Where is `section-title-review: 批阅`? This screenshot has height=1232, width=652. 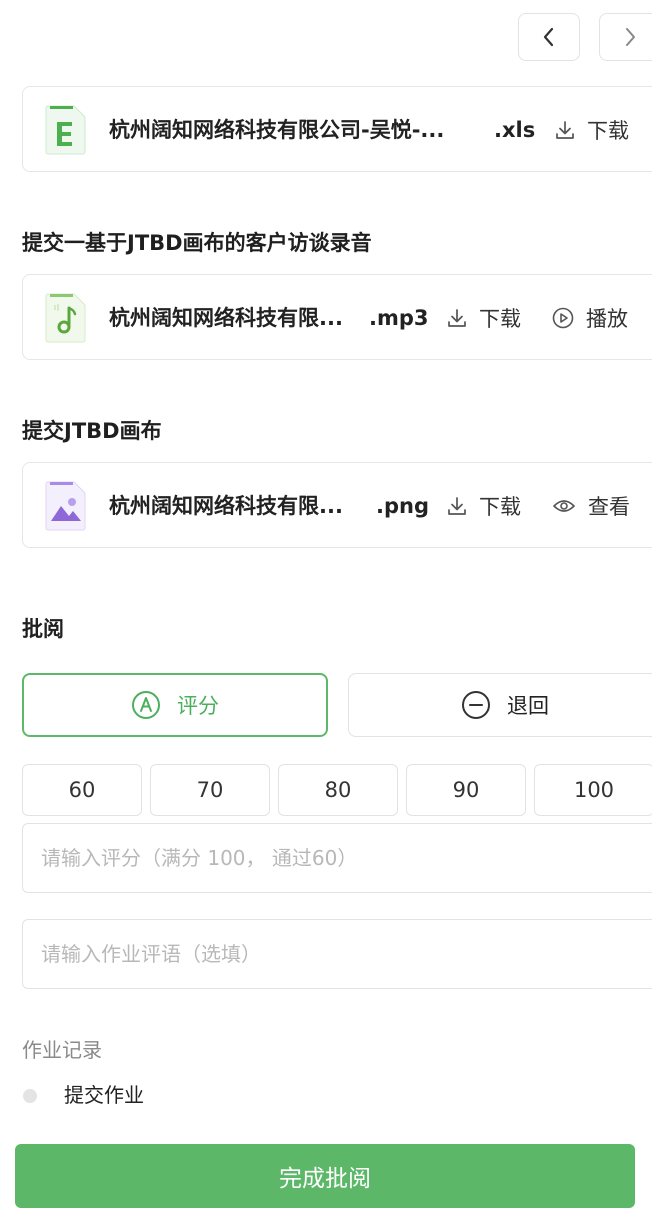 section-title-review: 批阅 is located at coordinates (43, 629).